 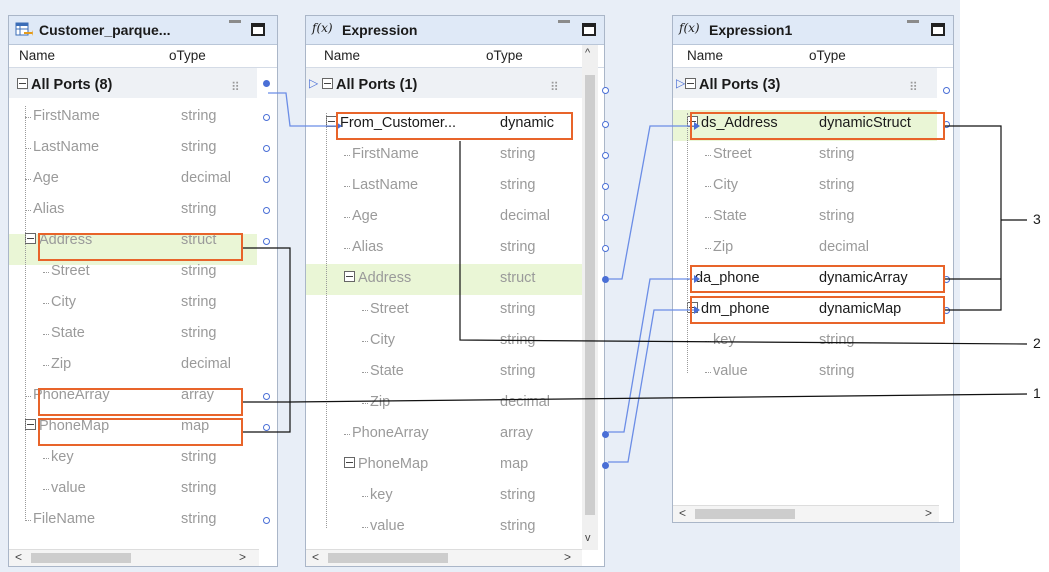 What do you see at coordinates (651, 386) in the screenshot?
I see `link-phonemap-to-dm-phone` at bounding box center [651, 386].